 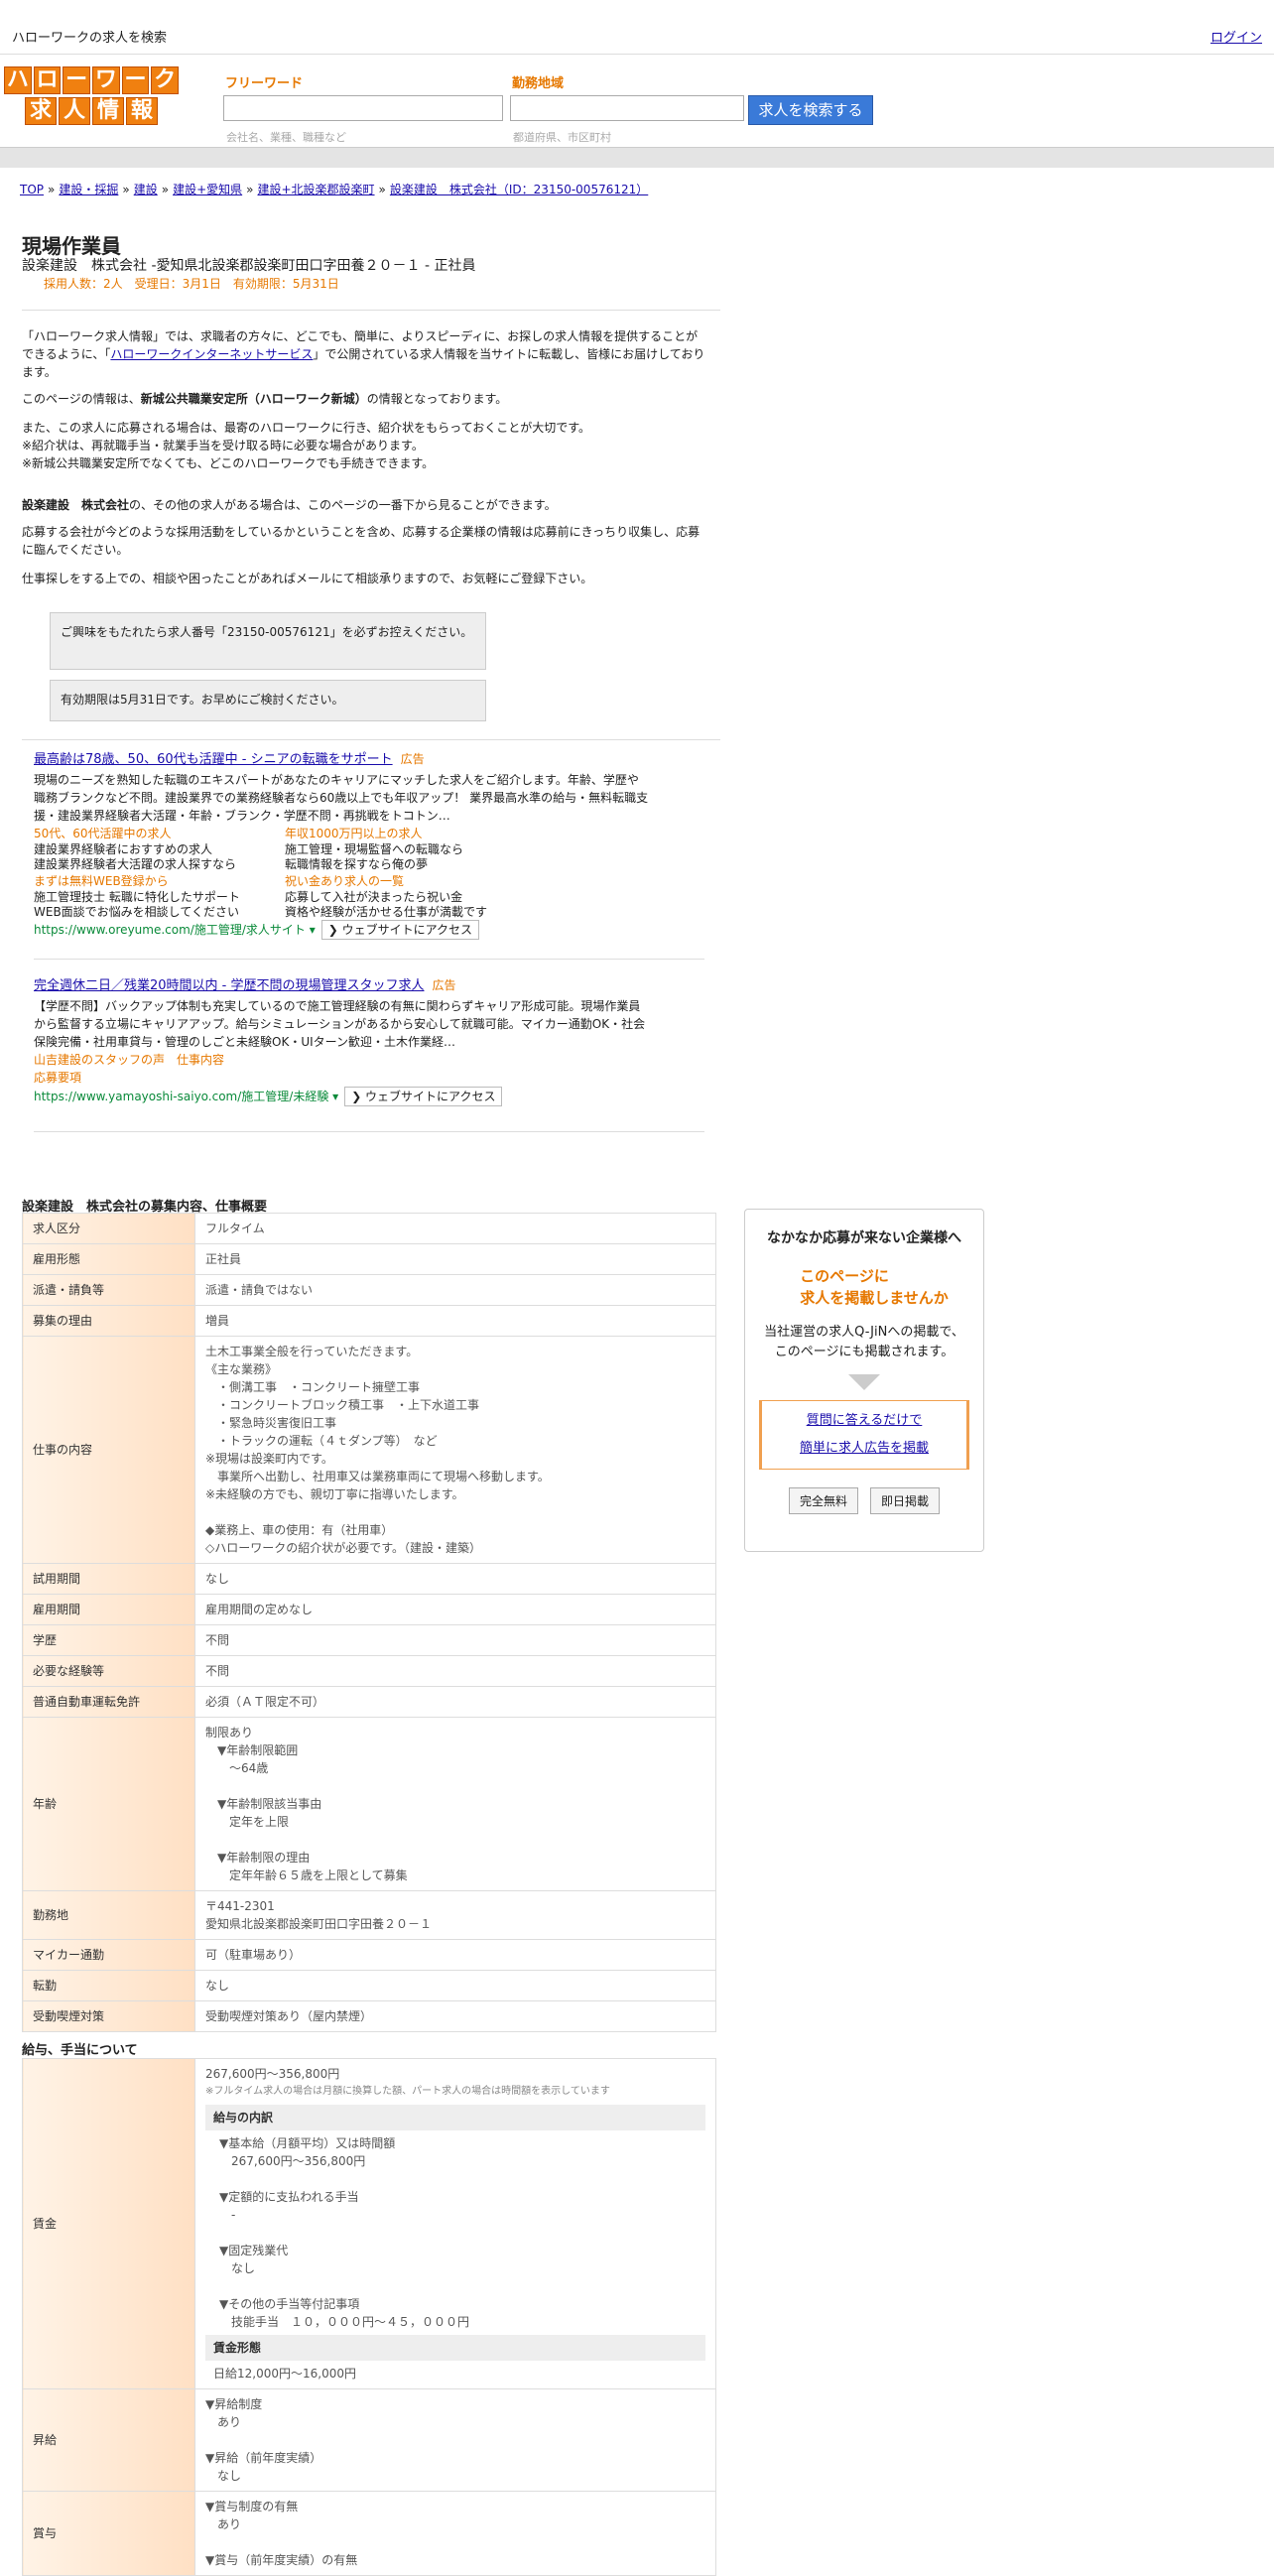 What do you see at coordinates (538, 83) in the screenshot?
I see `area-label: 勤務地域` at bounding box center [538, 83].